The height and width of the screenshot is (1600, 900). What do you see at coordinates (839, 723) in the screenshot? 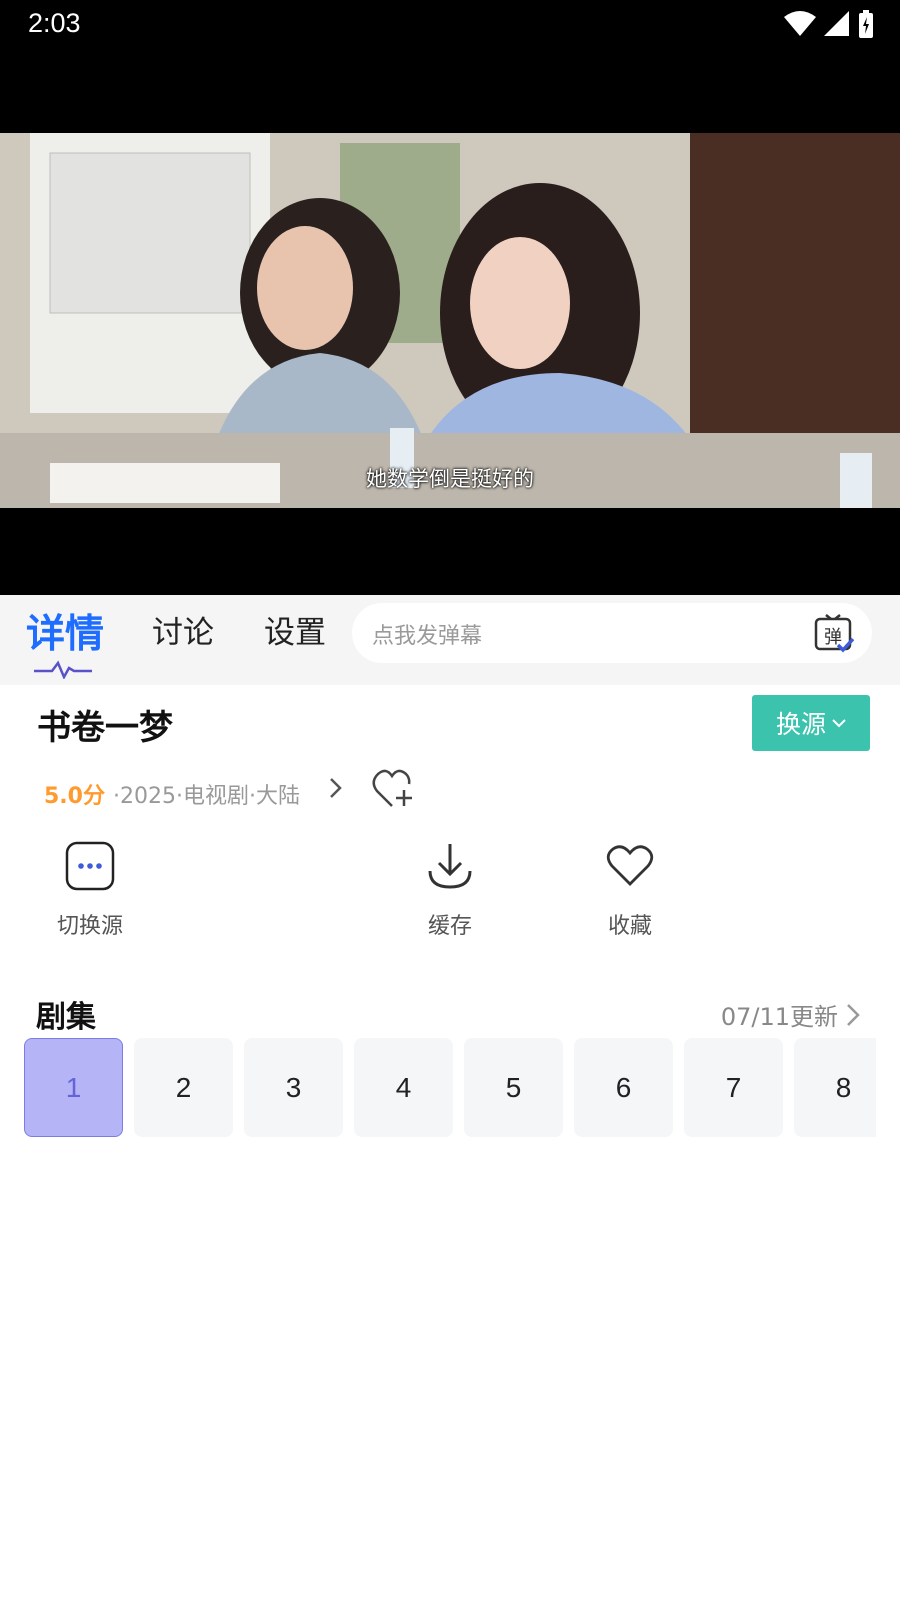
I see `chevron-down-icon` at bounding box center [839, 723].